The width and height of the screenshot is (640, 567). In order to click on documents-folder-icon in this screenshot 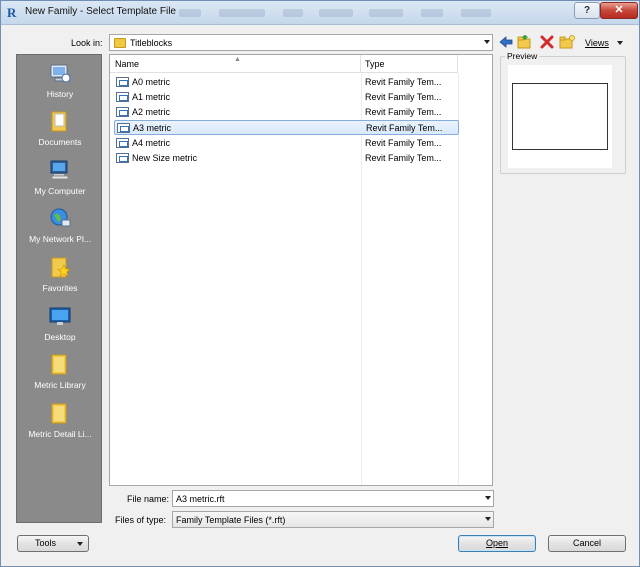, I will do `click(59, 121)`.